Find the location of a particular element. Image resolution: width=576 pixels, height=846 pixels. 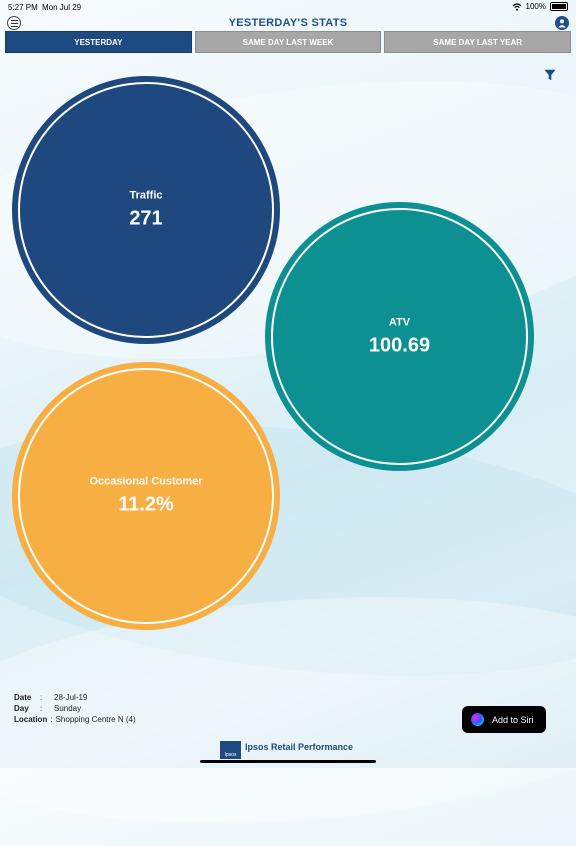

metric-label: Traffic is located at coordinates (146, 195).